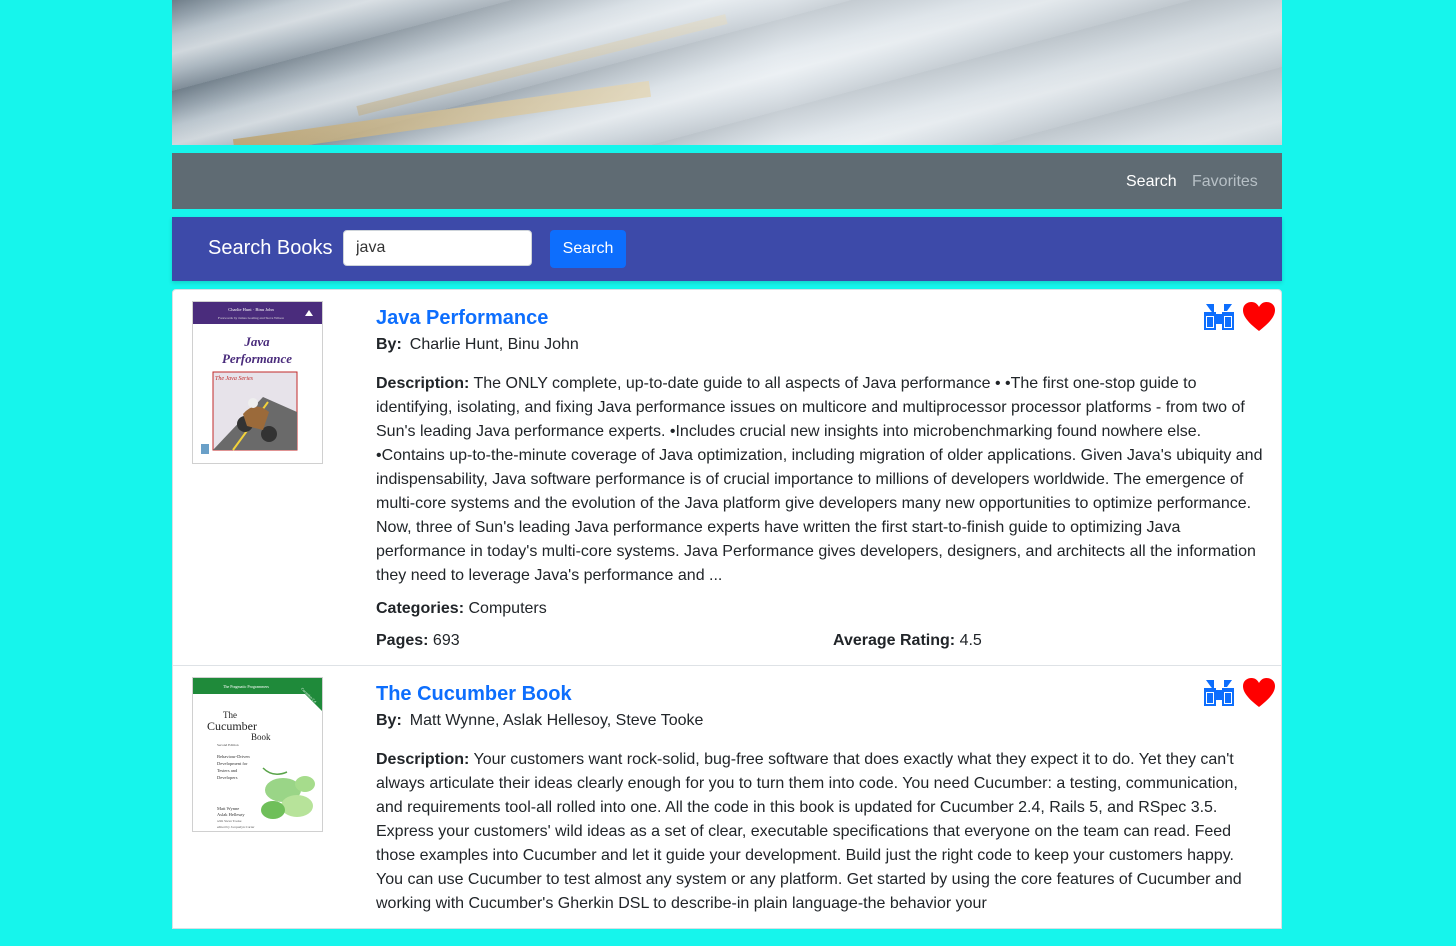 This screenshot has width=1456, height=946. I want to click on book-title-link: Java Performance, so click(462, 318).